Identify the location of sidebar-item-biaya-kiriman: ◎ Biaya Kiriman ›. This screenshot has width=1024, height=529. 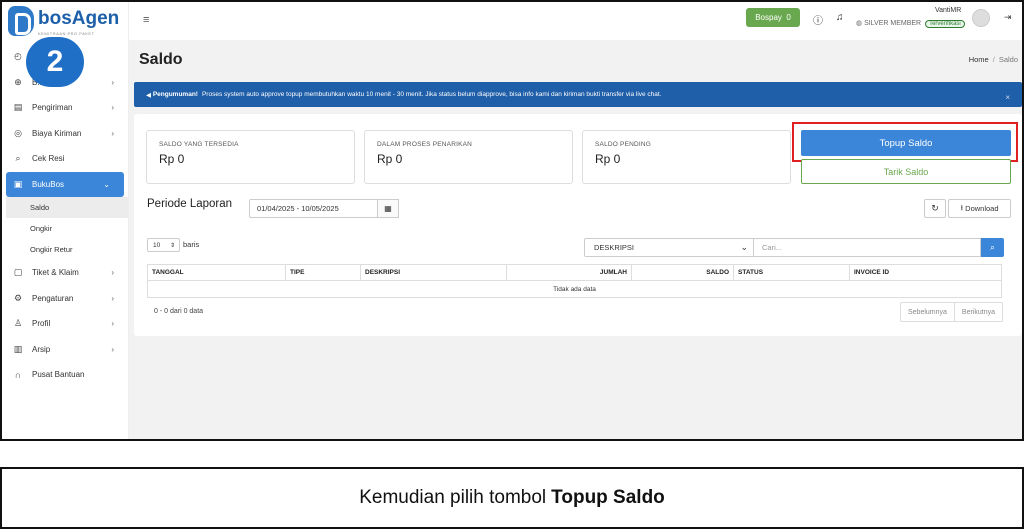
(65, 134).